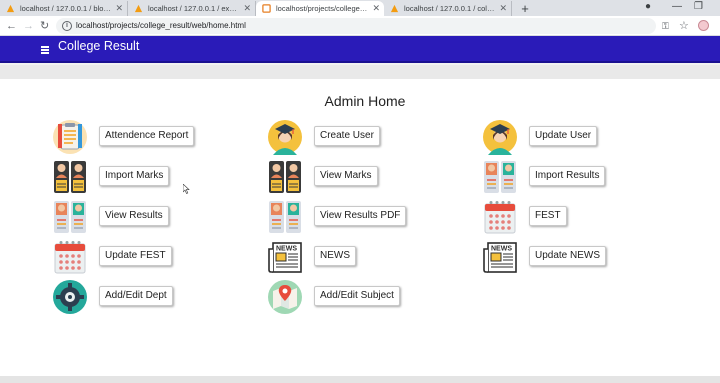  I want to click on fest-button: FEST, so click(548, 216).